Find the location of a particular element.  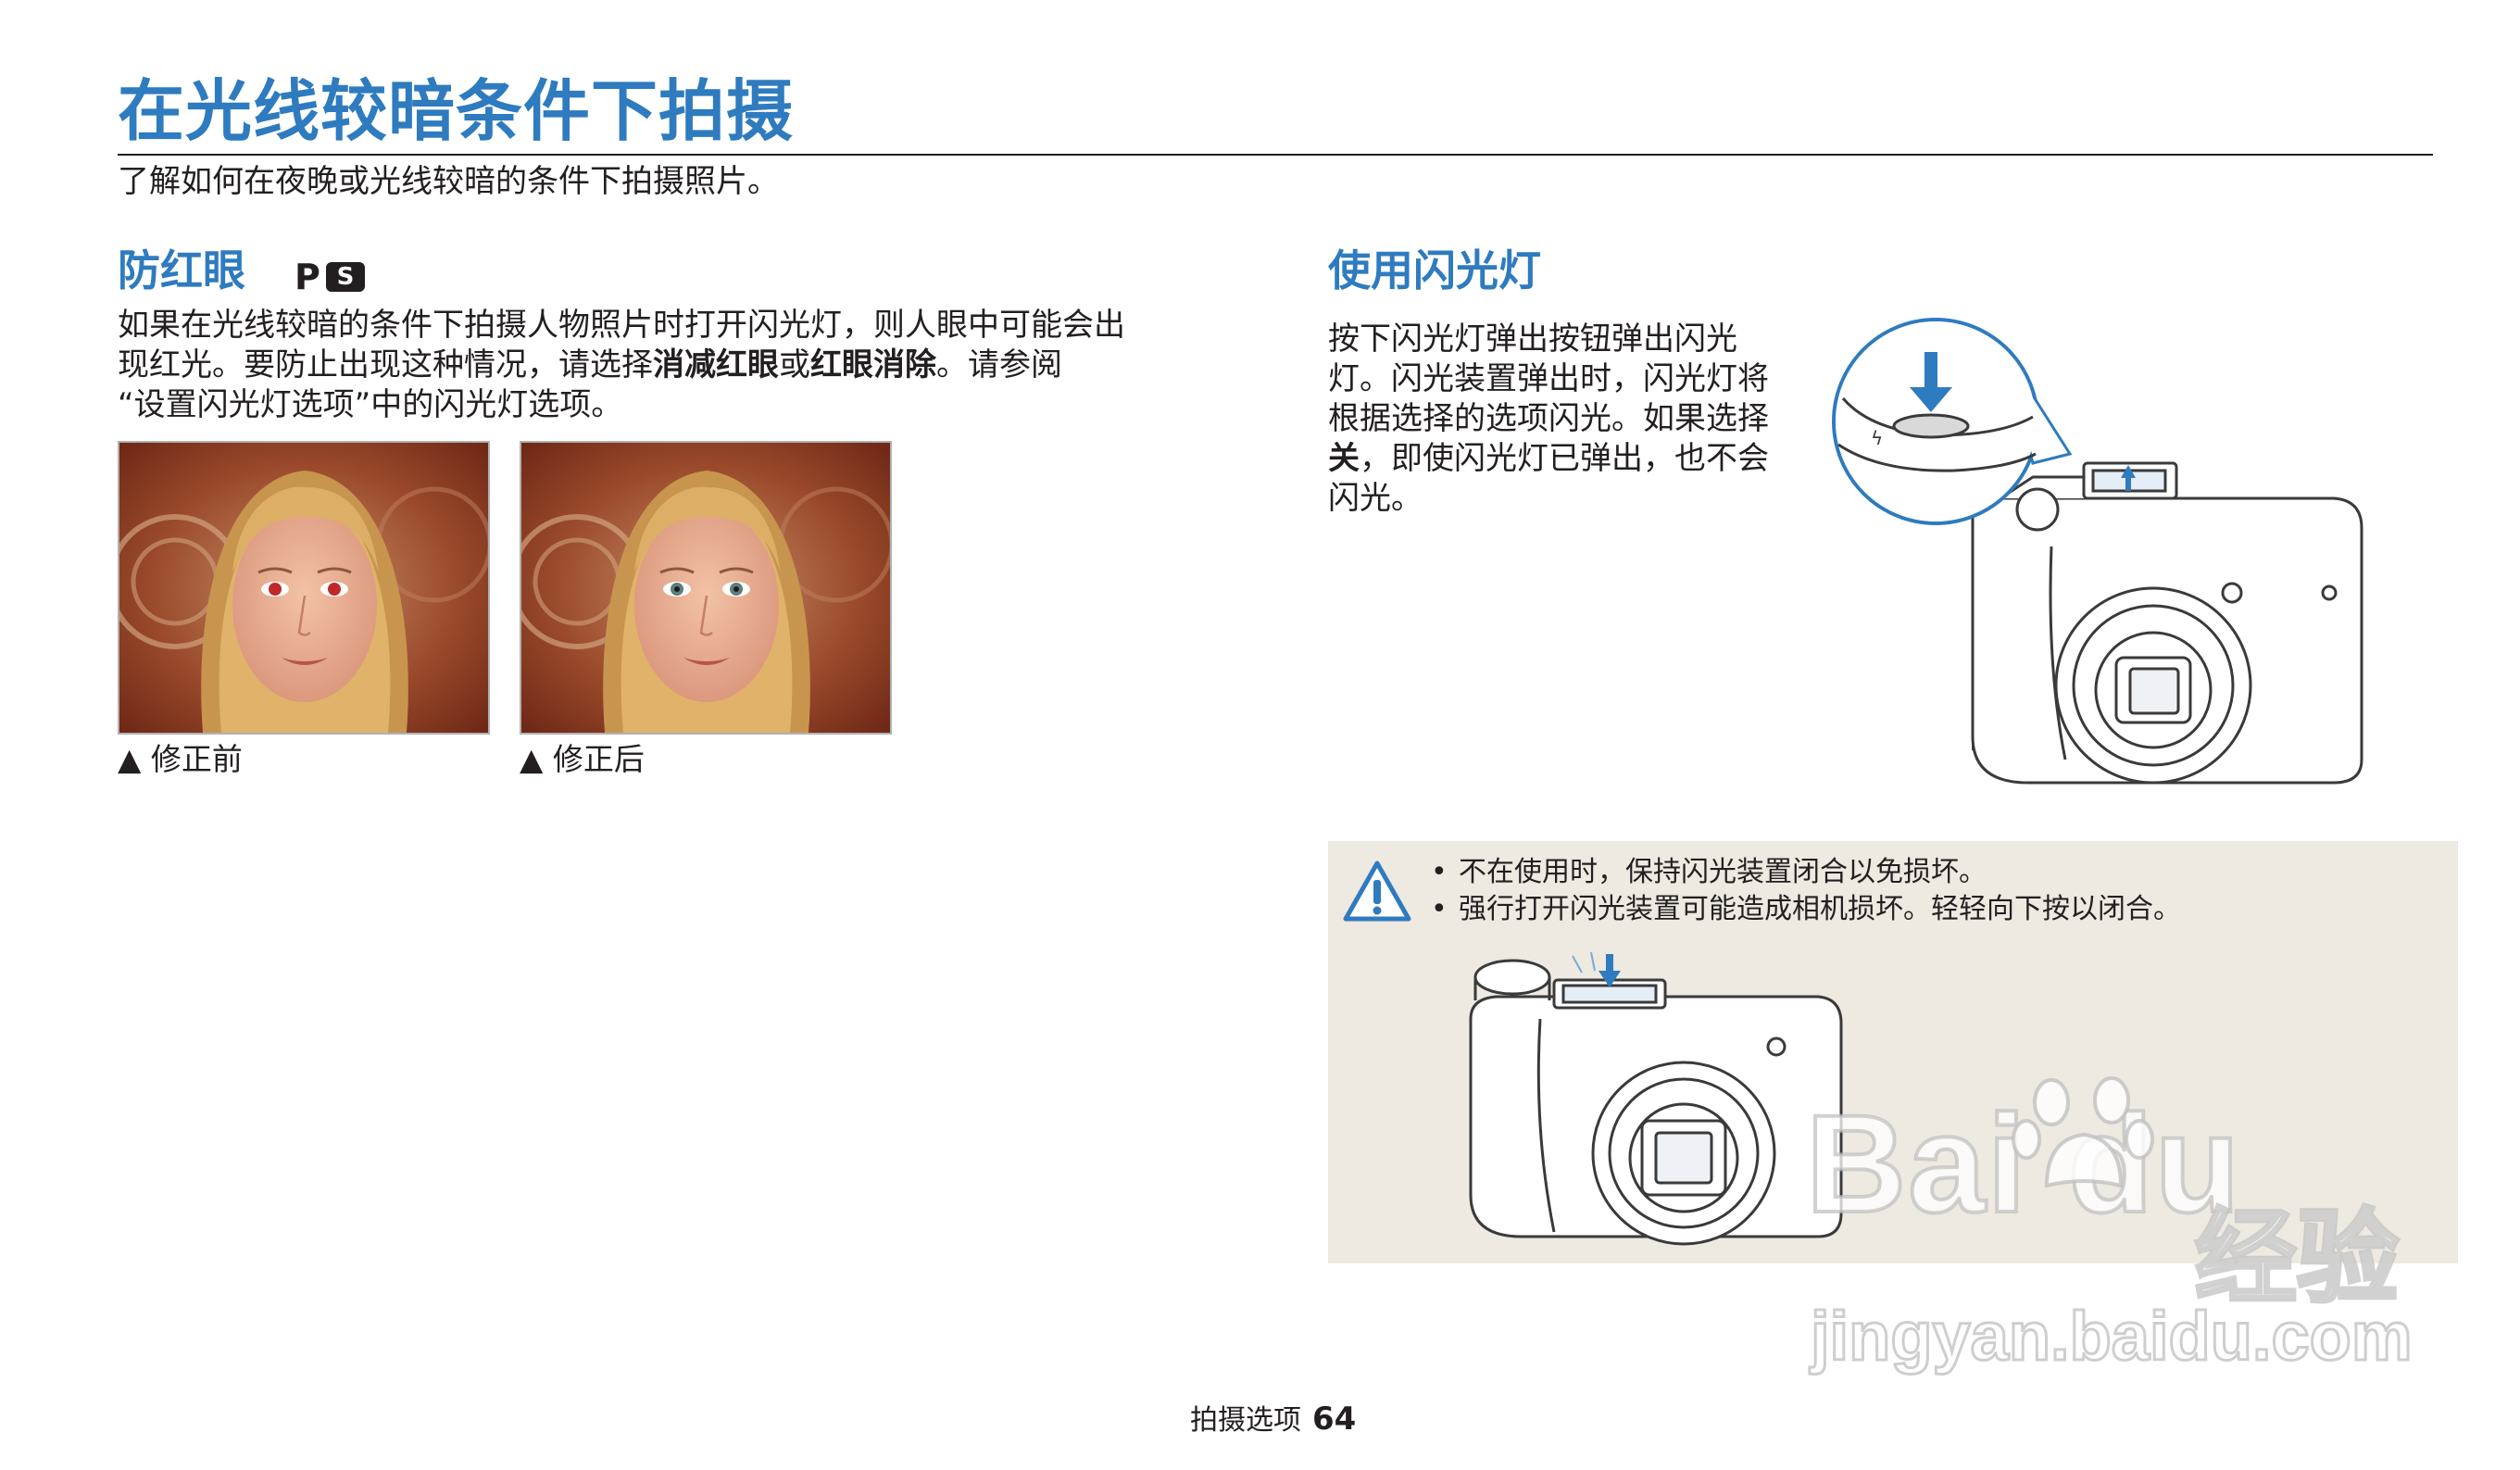

option-off: 关 is located at coordinates (1344, 458).